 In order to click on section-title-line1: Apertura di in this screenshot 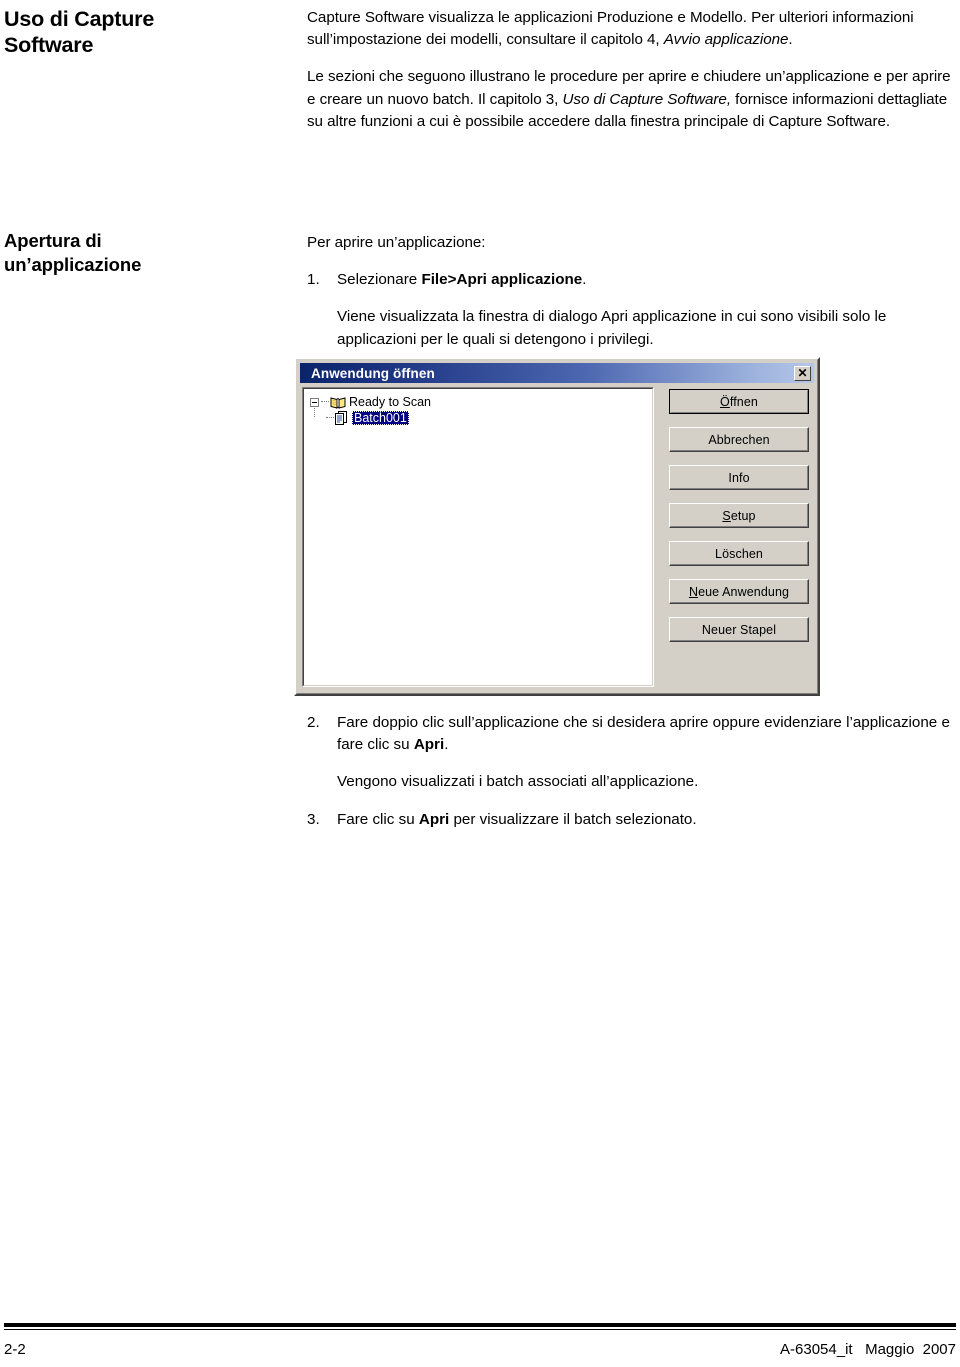, I will do `click(53, 240)`.